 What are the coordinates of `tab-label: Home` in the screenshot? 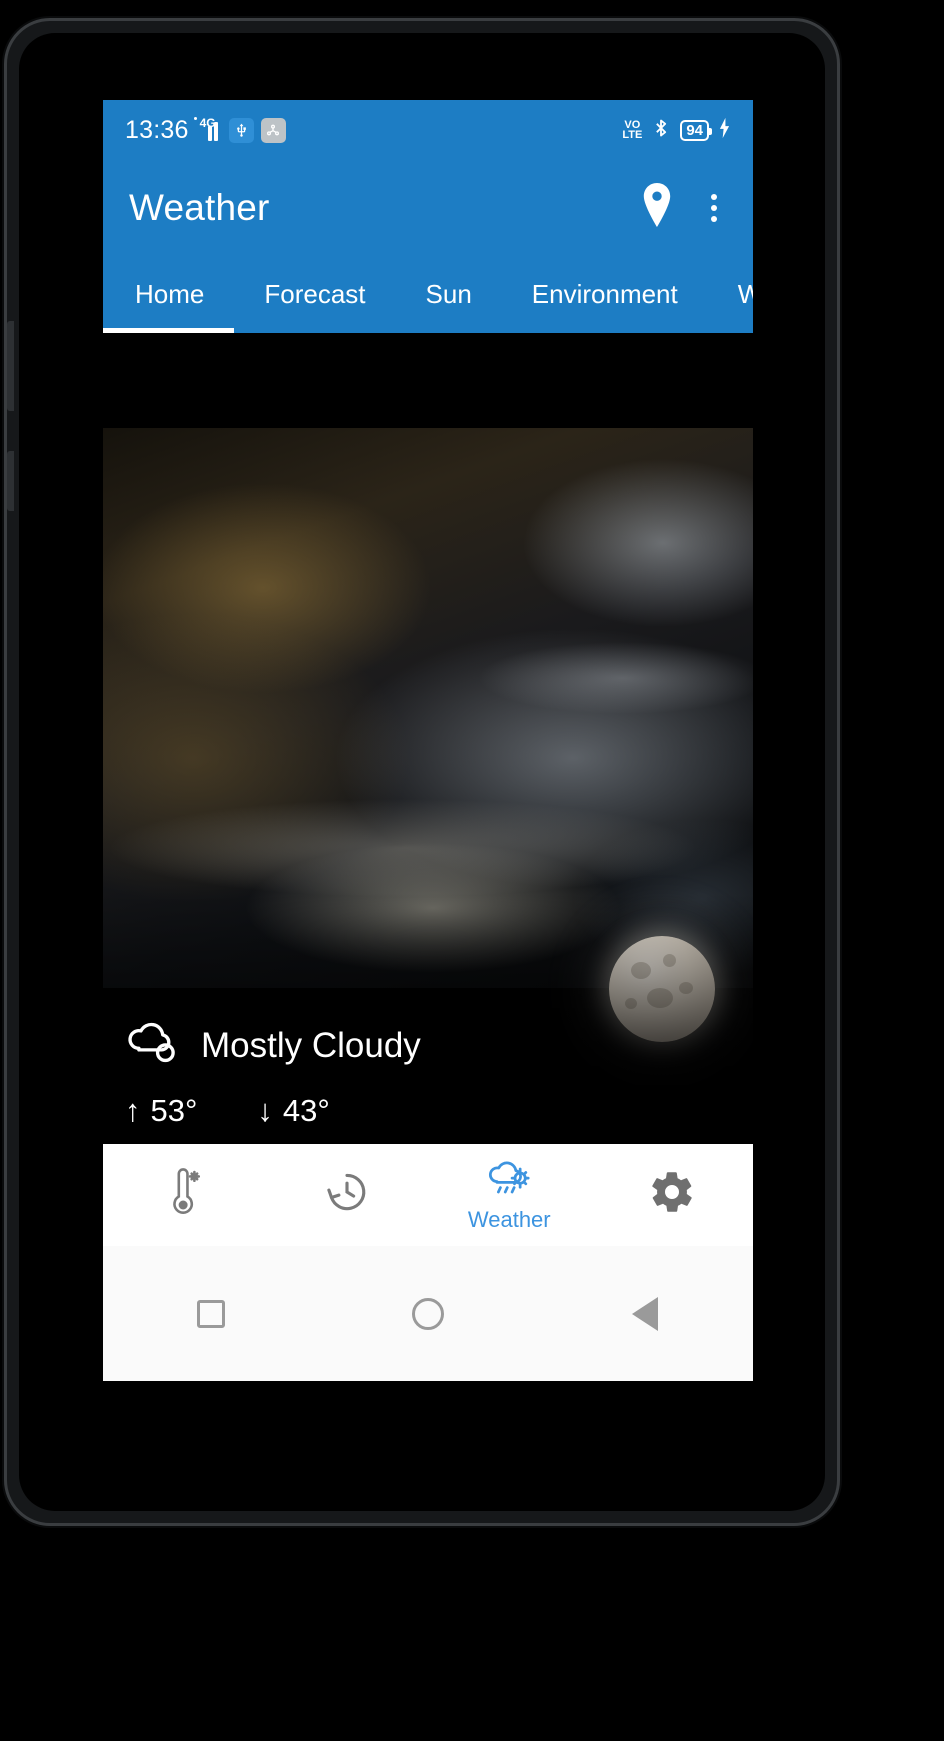 It's located at (170, 293).